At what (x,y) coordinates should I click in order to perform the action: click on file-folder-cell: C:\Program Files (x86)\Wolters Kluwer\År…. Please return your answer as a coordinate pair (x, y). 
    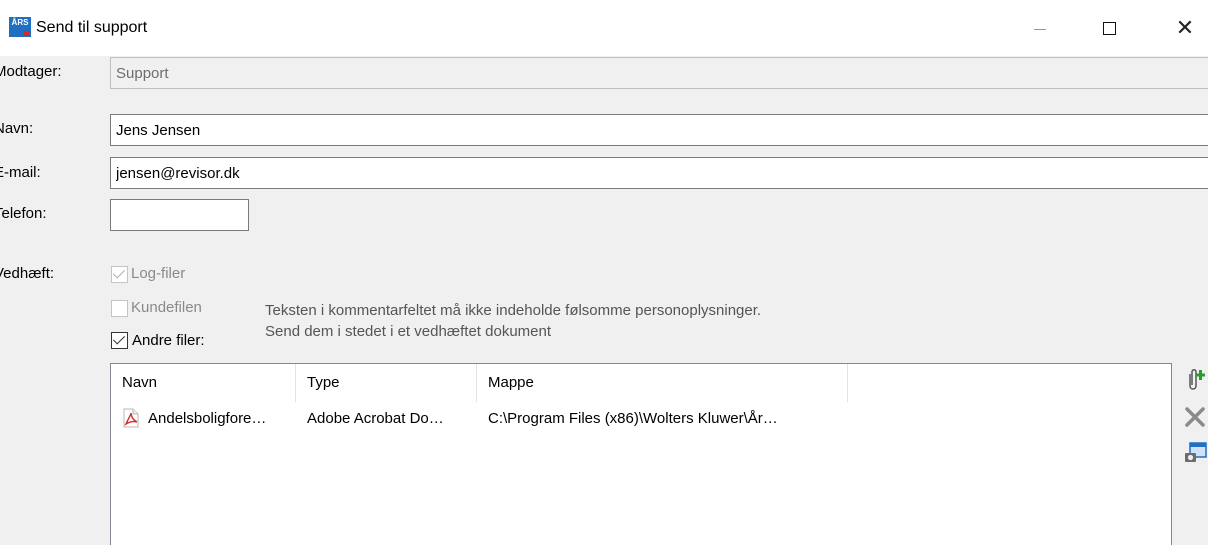
    Looking at the image, I should click on (633, 418).